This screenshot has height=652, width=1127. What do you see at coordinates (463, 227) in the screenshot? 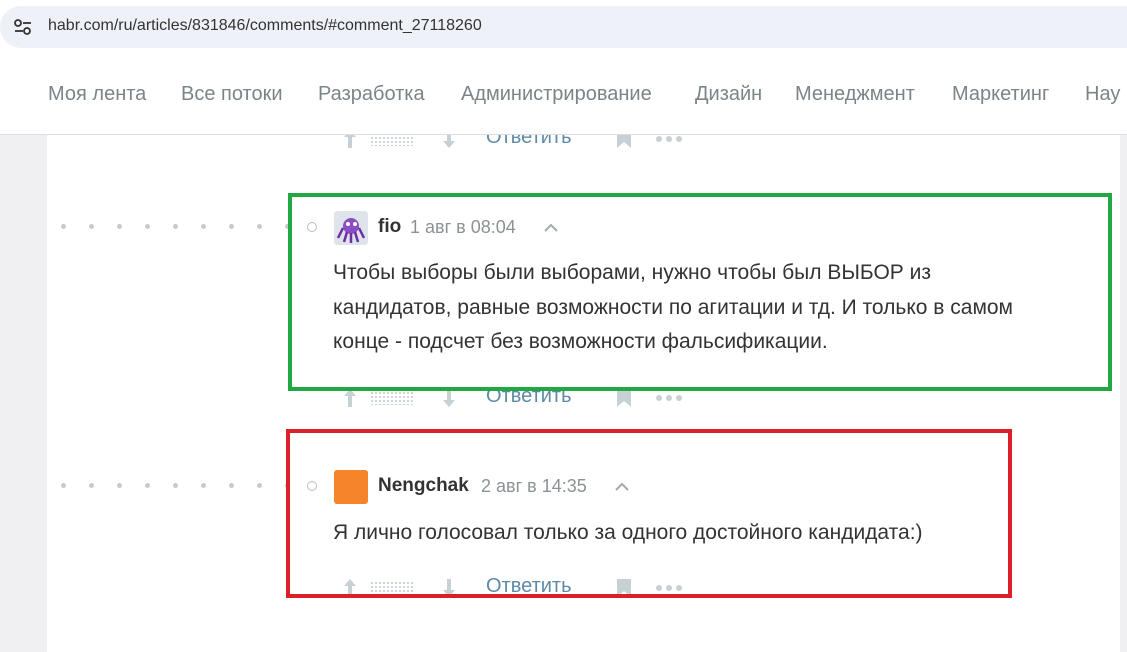
I see `comment-time: 1 авг в 08:04` at bounding box center [463, 227].